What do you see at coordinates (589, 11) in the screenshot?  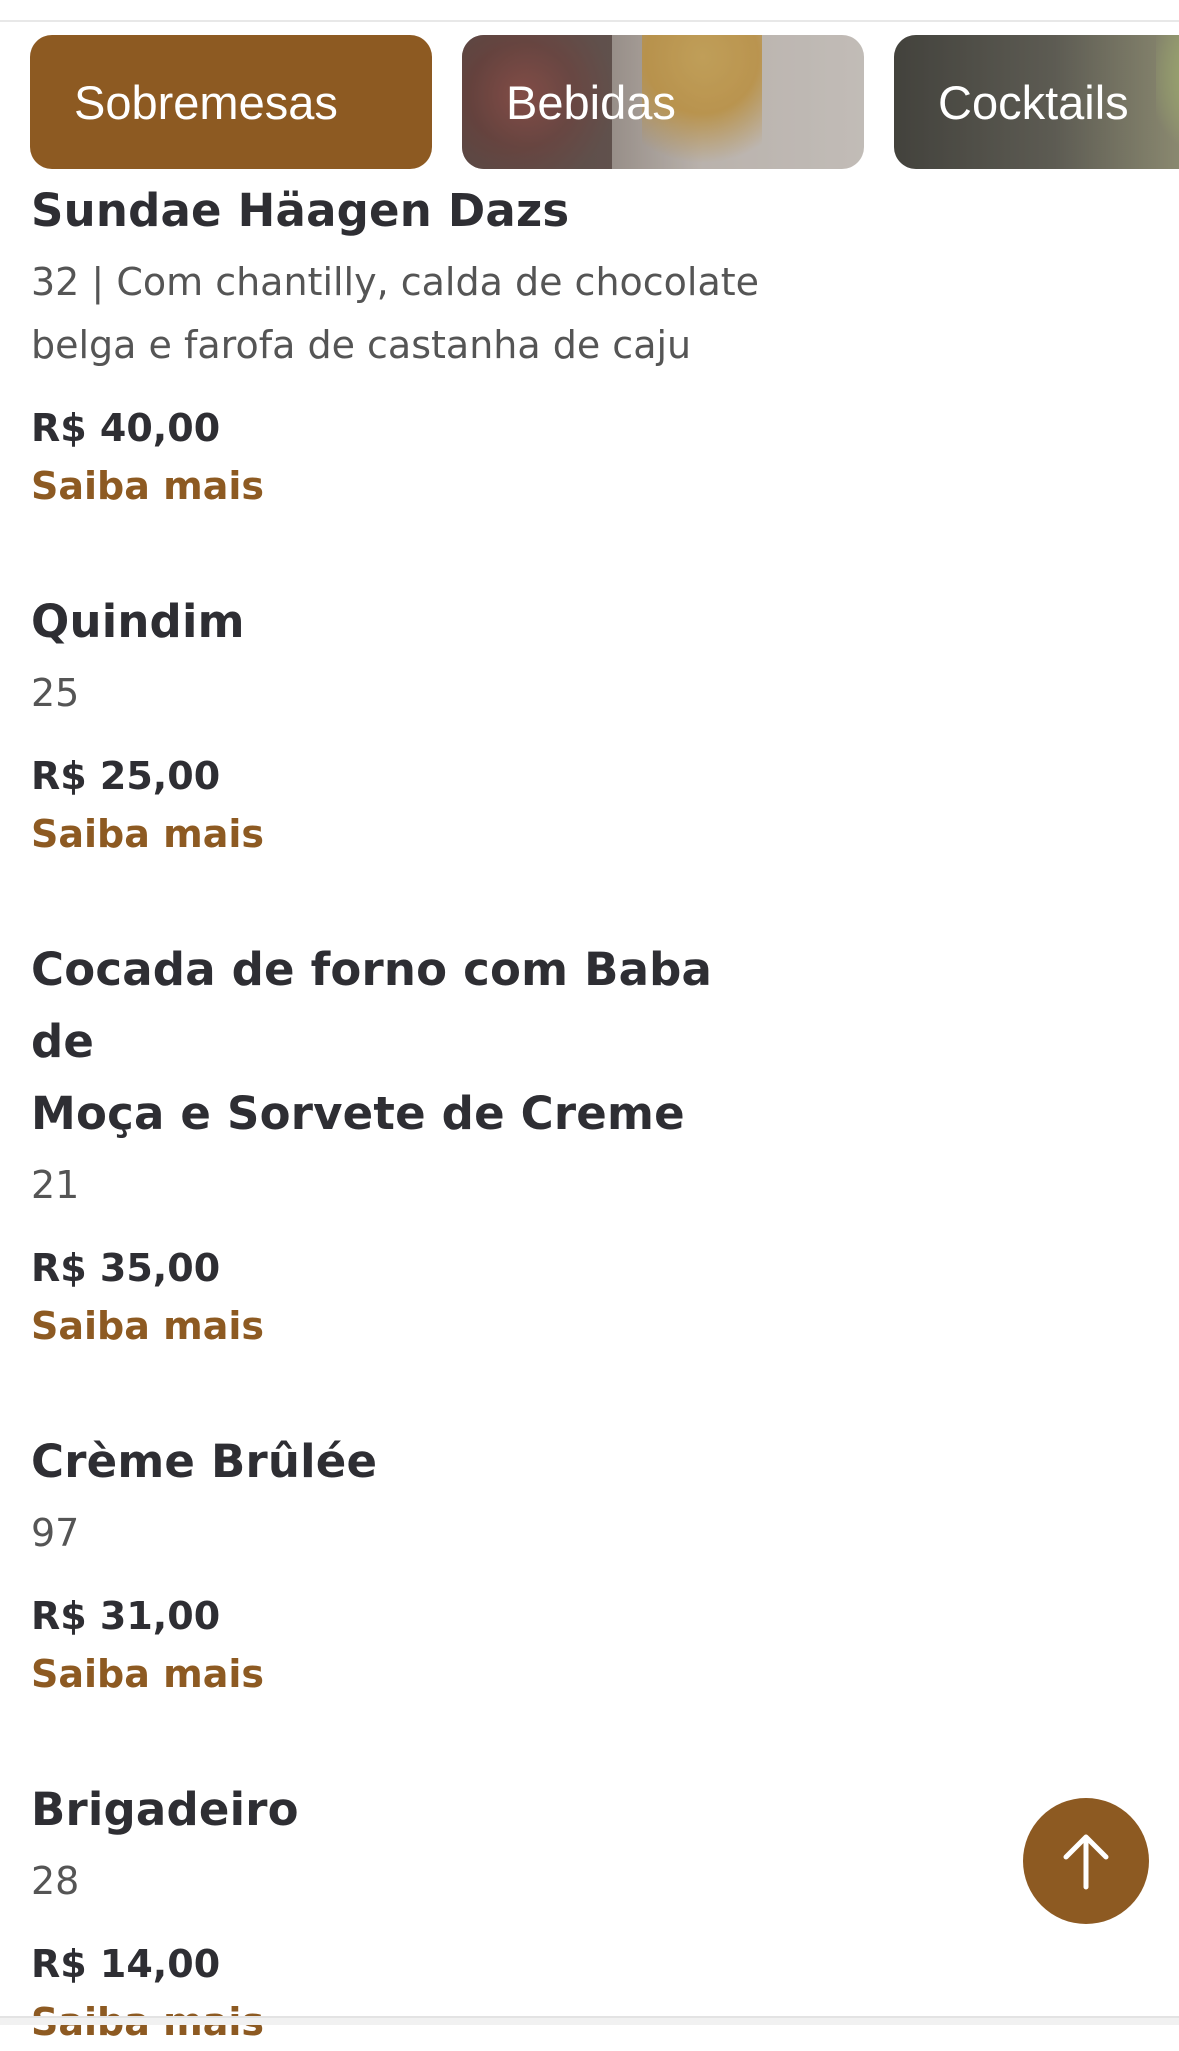 I see `top-divider` at bounding box center [589, 11].